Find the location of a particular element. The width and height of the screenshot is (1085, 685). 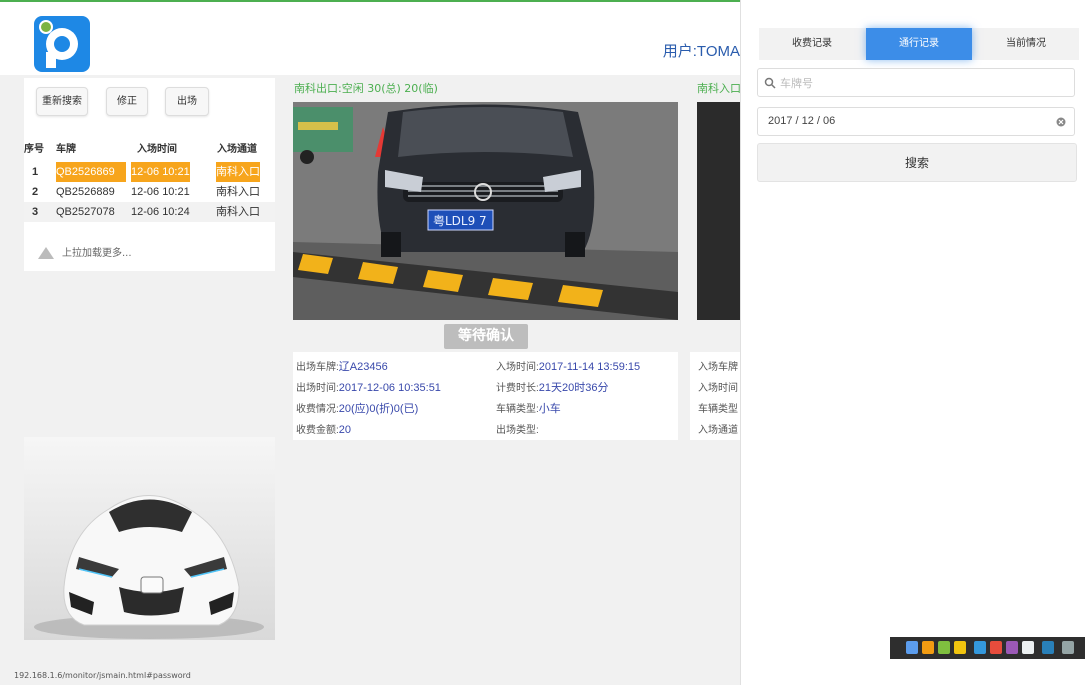

wait-confirm-button: 等待确认 is located at coordinates (486, 336).